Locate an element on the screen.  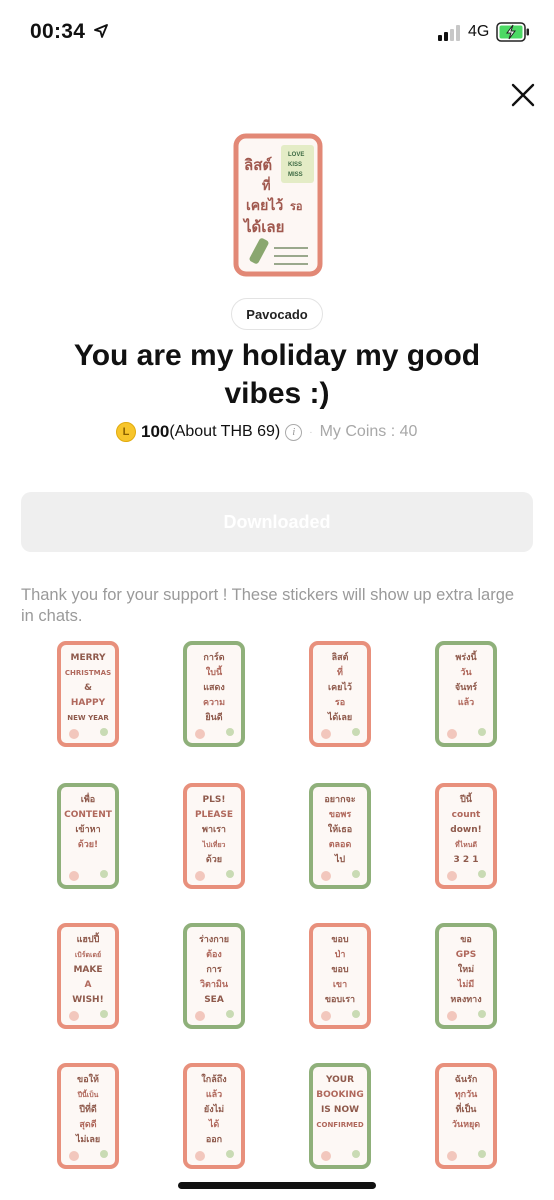
downloaded-button: Downloaded is located at coordinates (277, 522).